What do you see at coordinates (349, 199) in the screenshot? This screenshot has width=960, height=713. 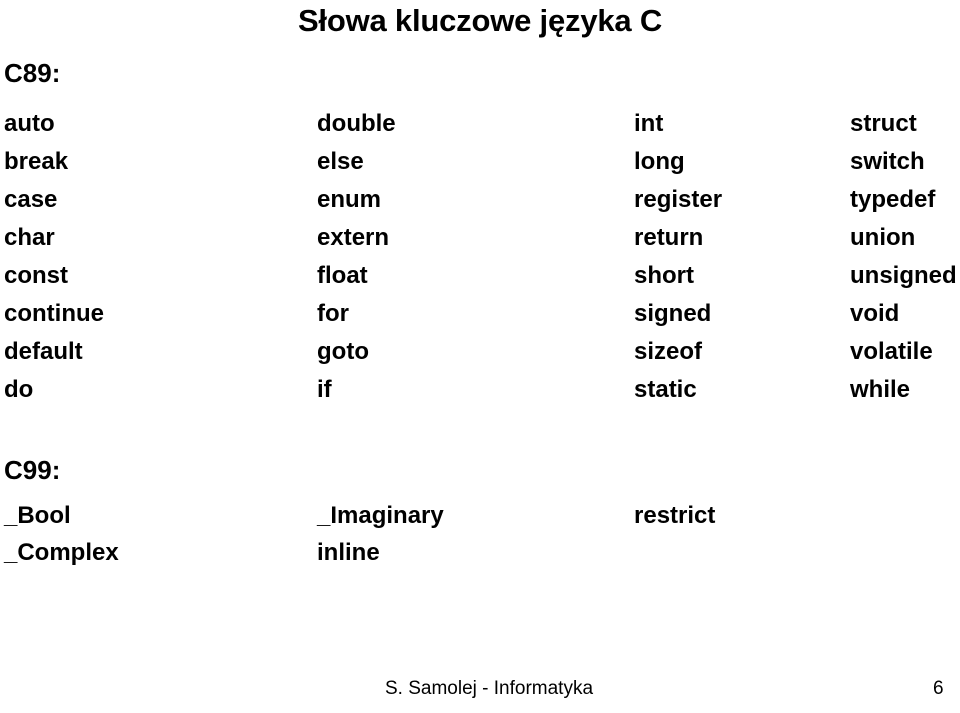 I see `keyword-cell: enum` at bounding box center [349, 199].